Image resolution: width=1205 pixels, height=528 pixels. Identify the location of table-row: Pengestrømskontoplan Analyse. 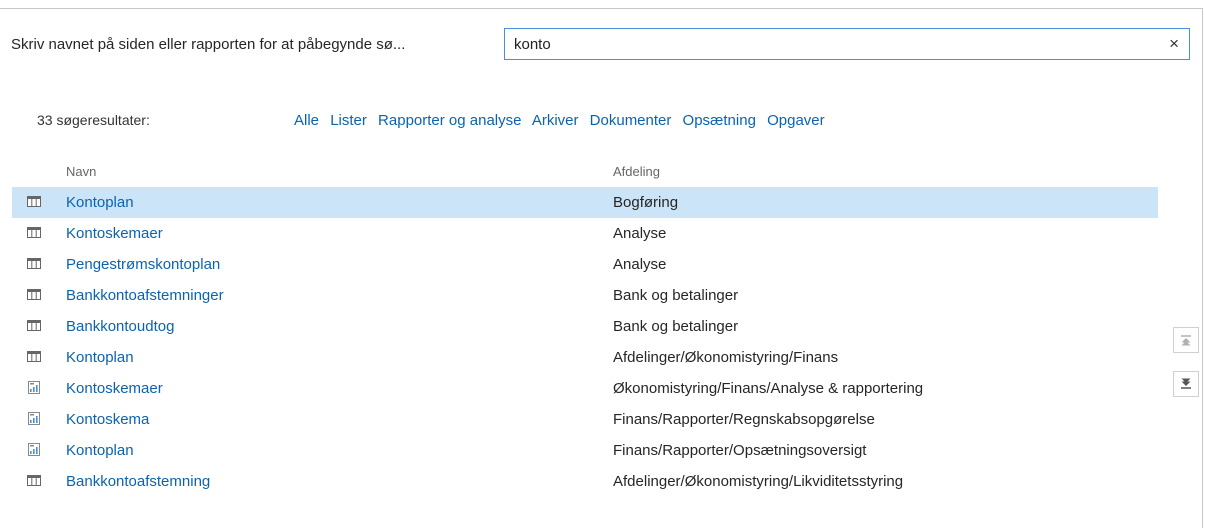
(585, 264).